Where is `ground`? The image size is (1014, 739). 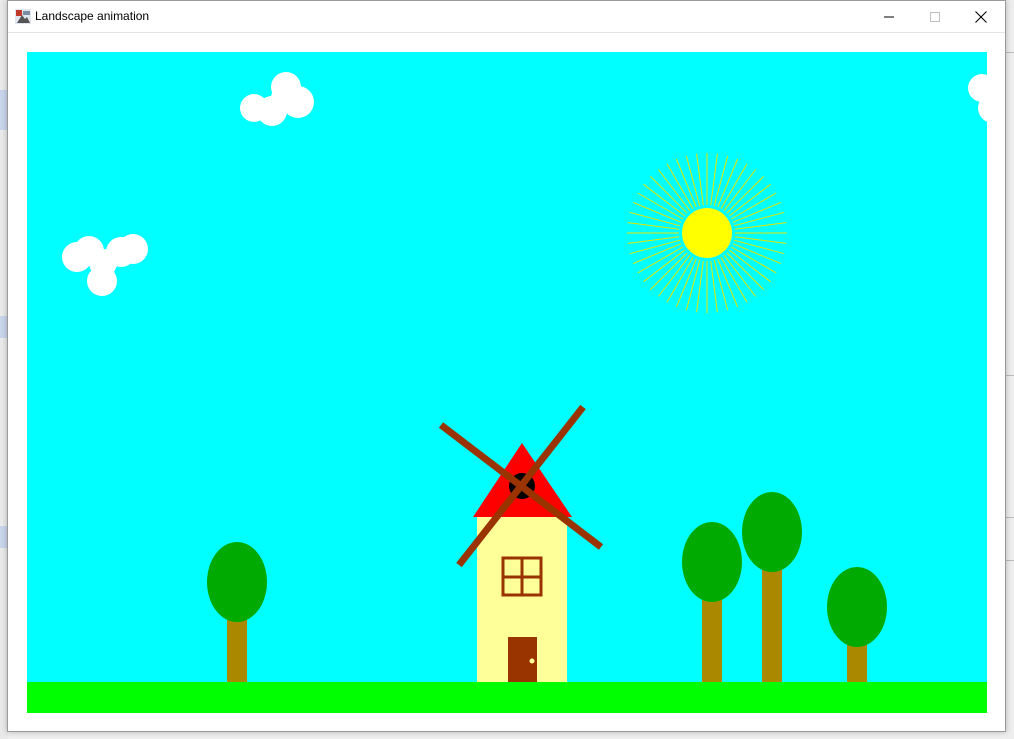
ground is located at coordinates (507, 697).